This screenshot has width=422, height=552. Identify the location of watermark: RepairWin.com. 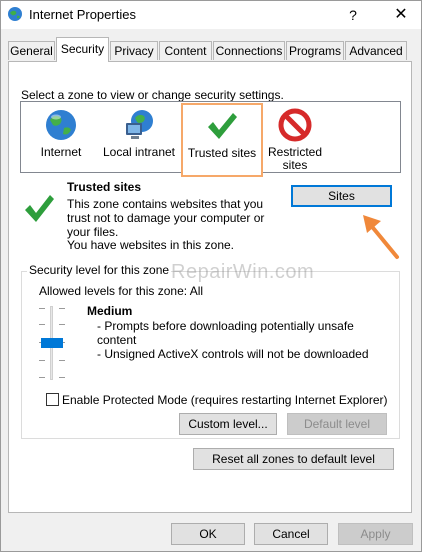
(243, 272).